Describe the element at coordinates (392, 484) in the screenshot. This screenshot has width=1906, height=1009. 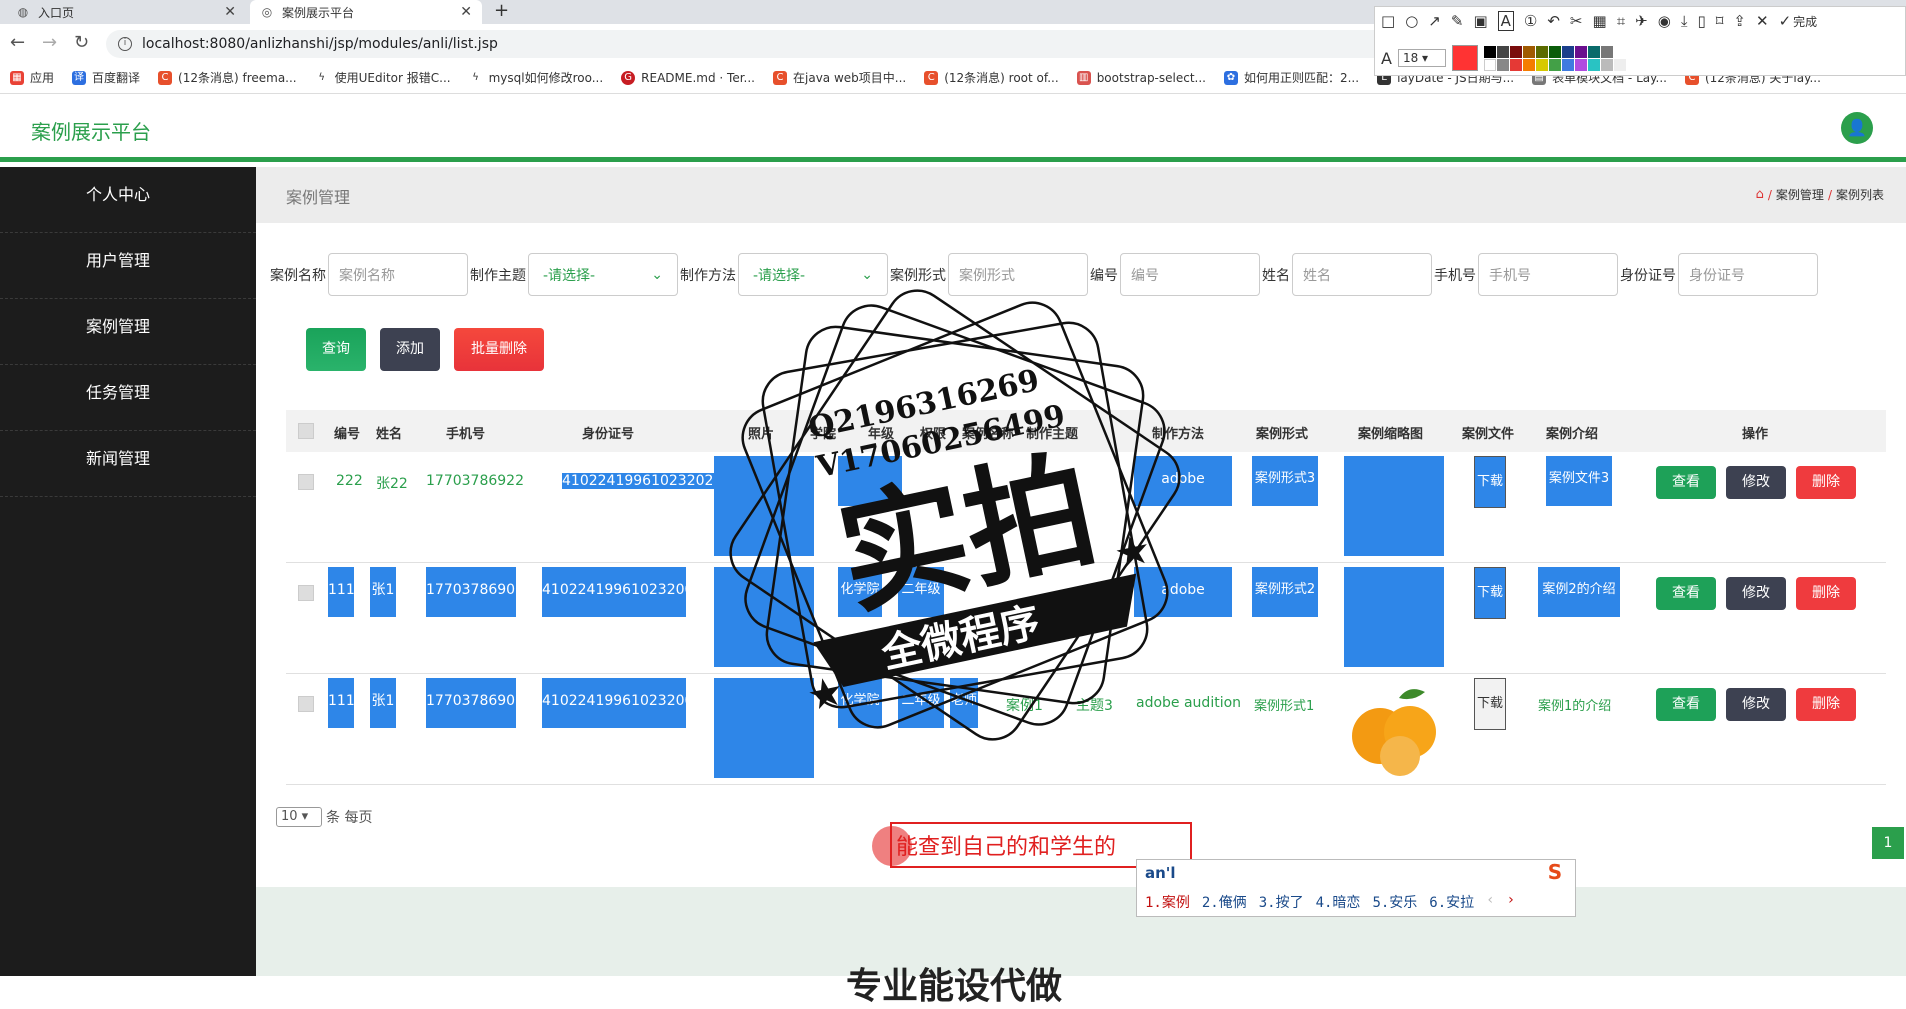
I see `cell-name: 张22` at that location.